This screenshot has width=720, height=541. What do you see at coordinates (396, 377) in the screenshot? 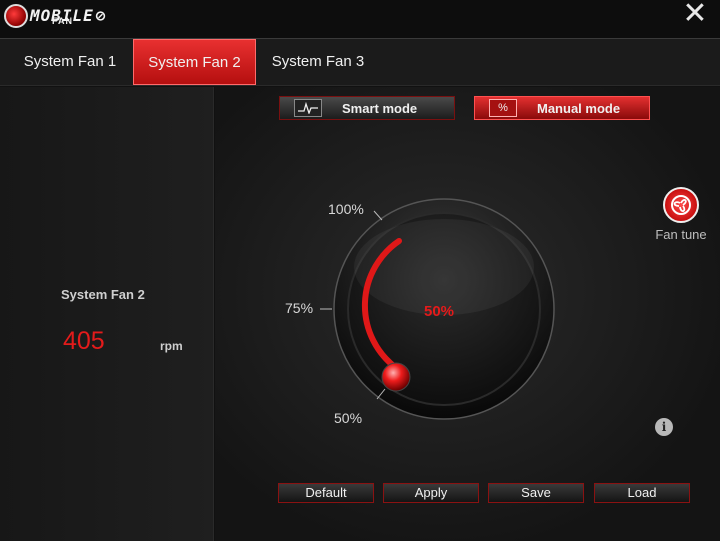
I see `knob-handle` at bounding box center [396, 377].